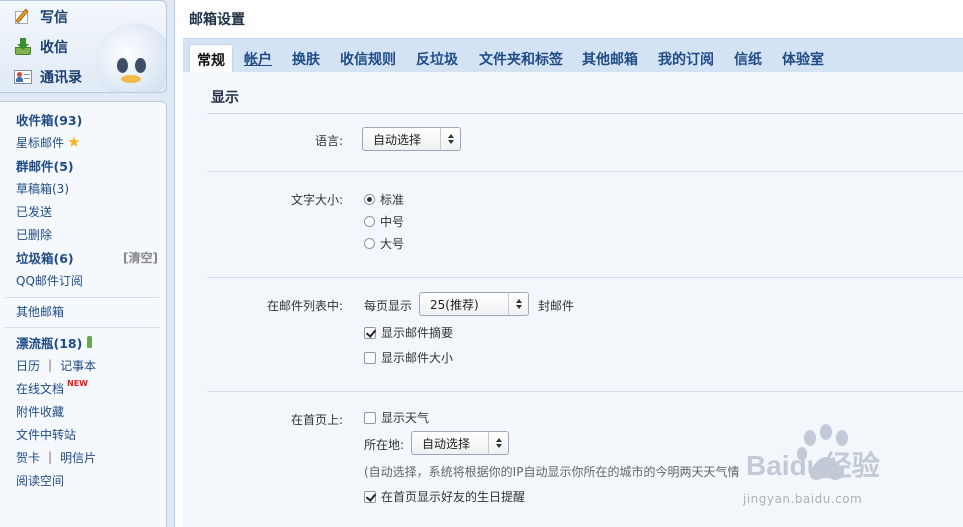 The image size is (963, 527). I want to click on calendar-link: 日历, so click(28, 365).